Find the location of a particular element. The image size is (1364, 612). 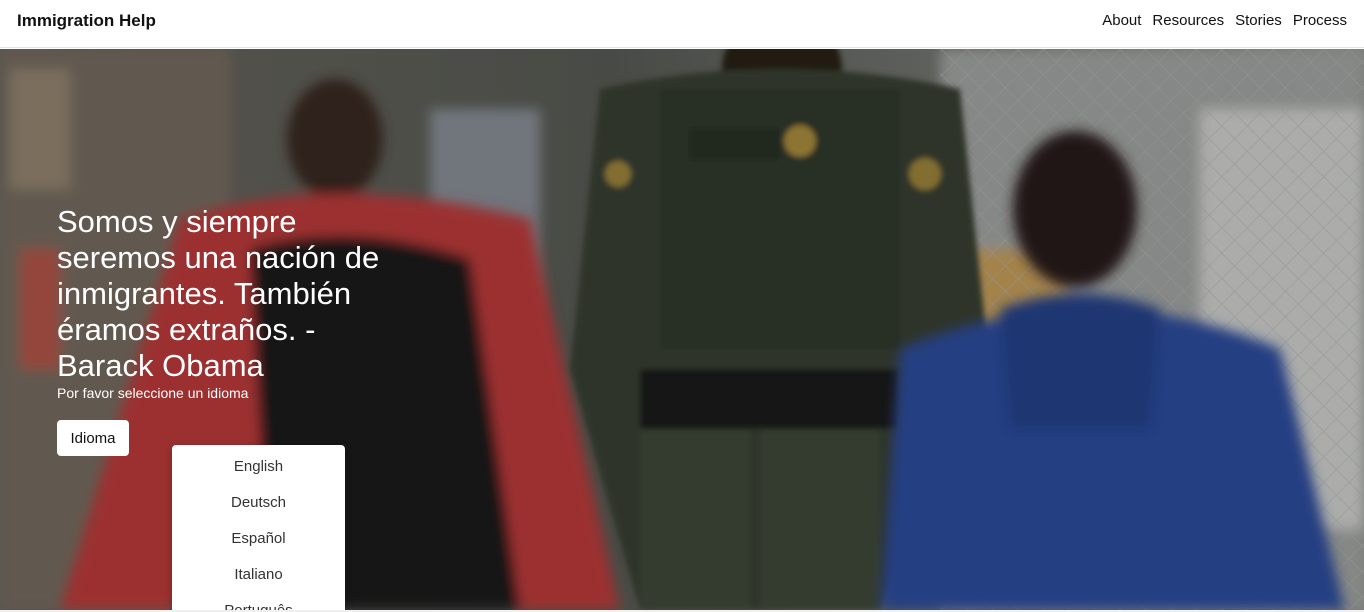

nav-links: About Resources Stories Process is located at coordinates (1224, 20).